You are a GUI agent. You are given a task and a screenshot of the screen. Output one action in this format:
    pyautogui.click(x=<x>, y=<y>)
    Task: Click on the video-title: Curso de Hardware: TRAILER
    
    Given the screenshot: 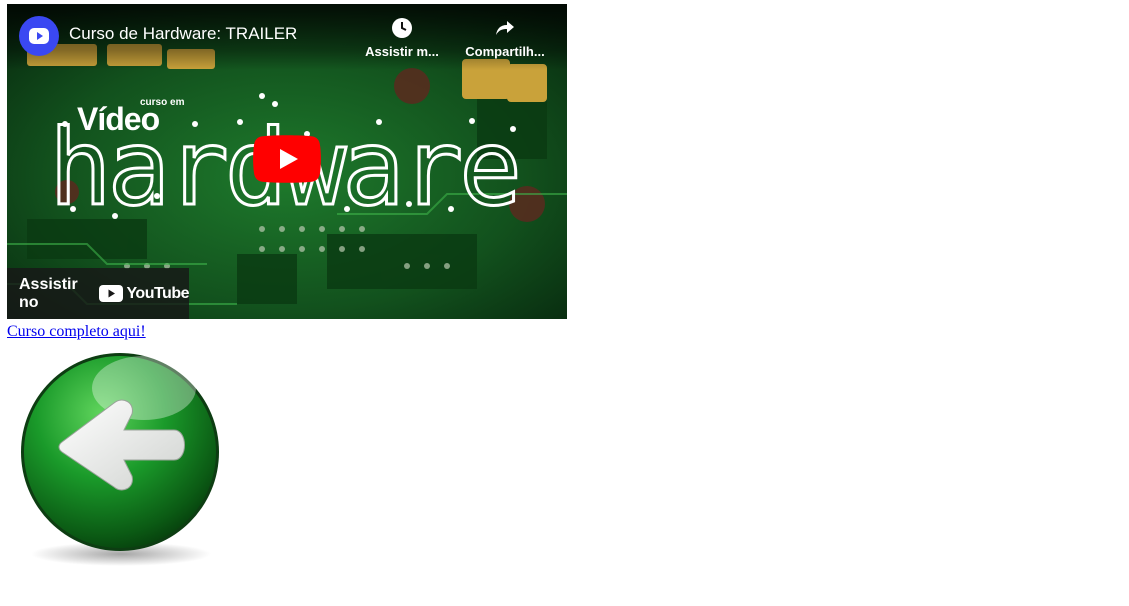 What is the action you would take?
    pyautogui.click(x=183, y=34)
    